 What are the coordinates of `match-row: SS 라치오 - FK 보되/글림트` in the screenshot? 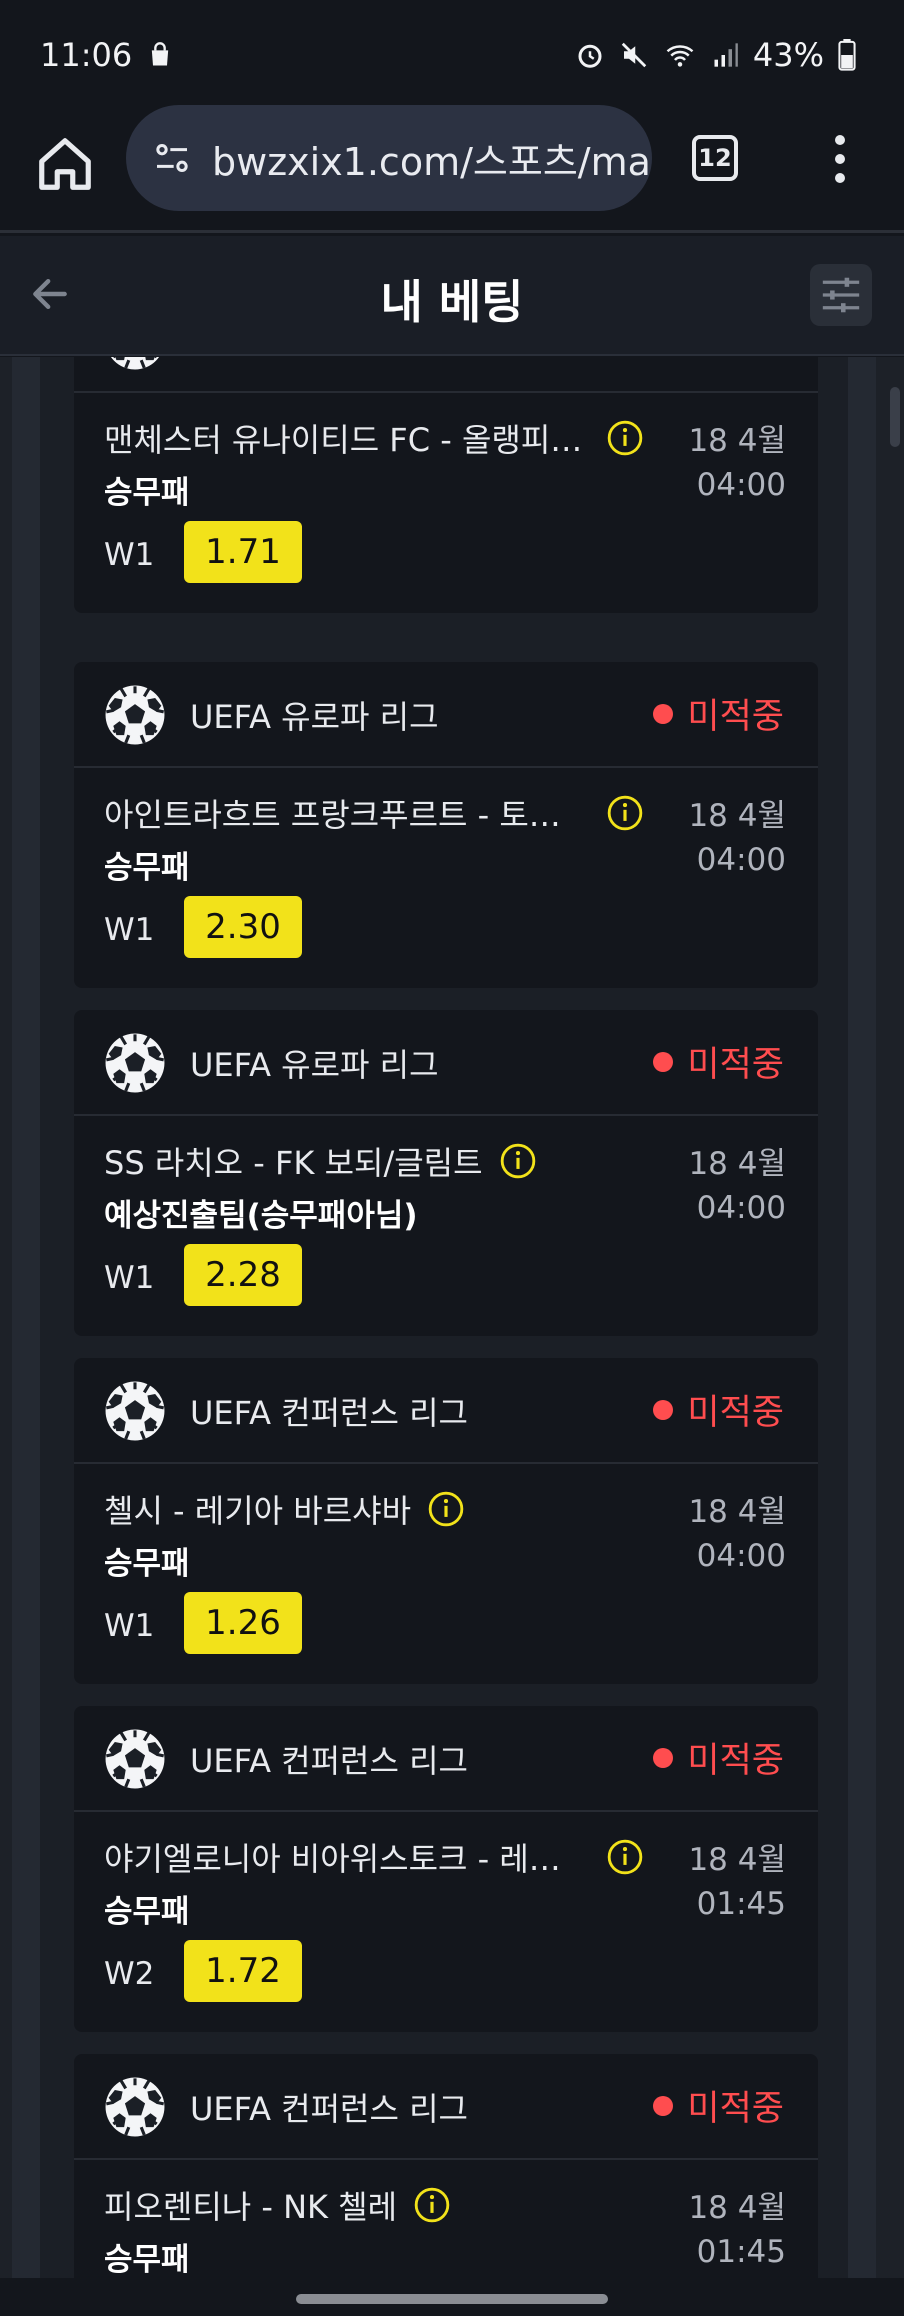 It's located at (320, 1161).